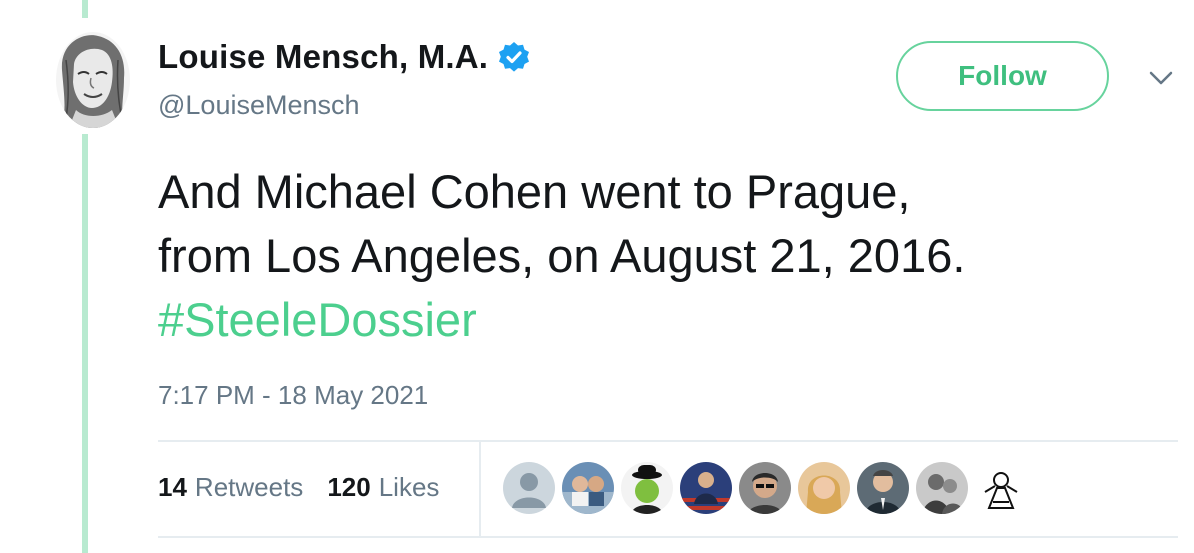 Image resolution: width=1194 pixels, height=553 pixels. I want to click on author-display-name: Louise Mensch, M.A., so click(323, 57).